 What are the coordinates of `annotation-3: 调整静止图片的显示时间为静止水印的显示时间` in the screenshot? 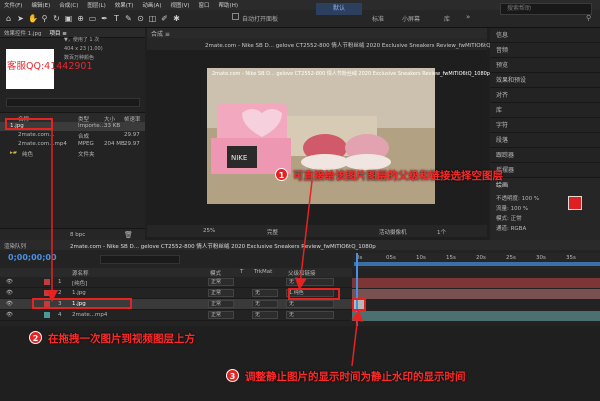 It's located at (355, 377).